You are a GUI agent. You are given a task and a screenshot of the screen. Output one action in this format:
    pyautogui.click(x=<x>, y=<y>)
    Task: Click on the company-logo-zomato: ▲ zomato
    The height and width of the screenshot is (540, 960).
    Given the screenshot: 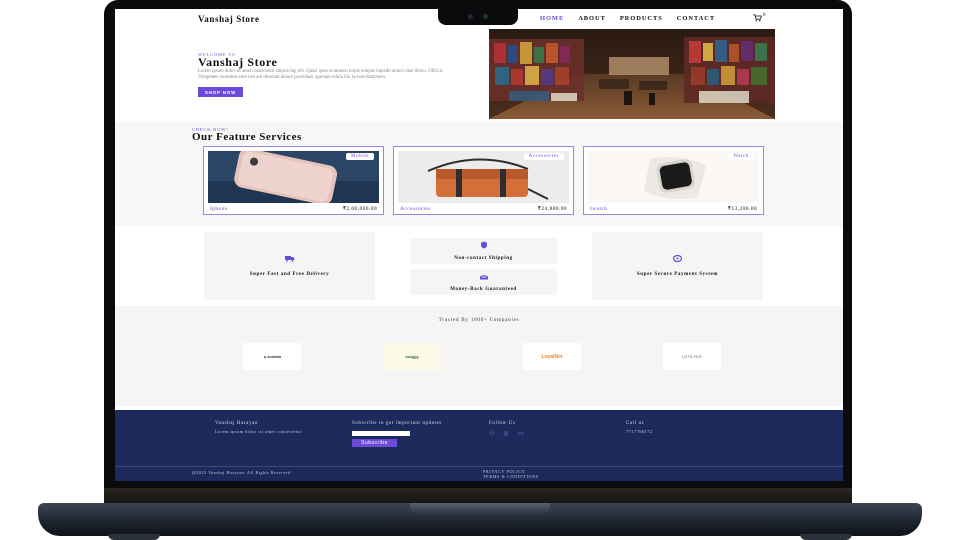 What is the action you would take?
    pyautogui.click(x=272, y=356)
    